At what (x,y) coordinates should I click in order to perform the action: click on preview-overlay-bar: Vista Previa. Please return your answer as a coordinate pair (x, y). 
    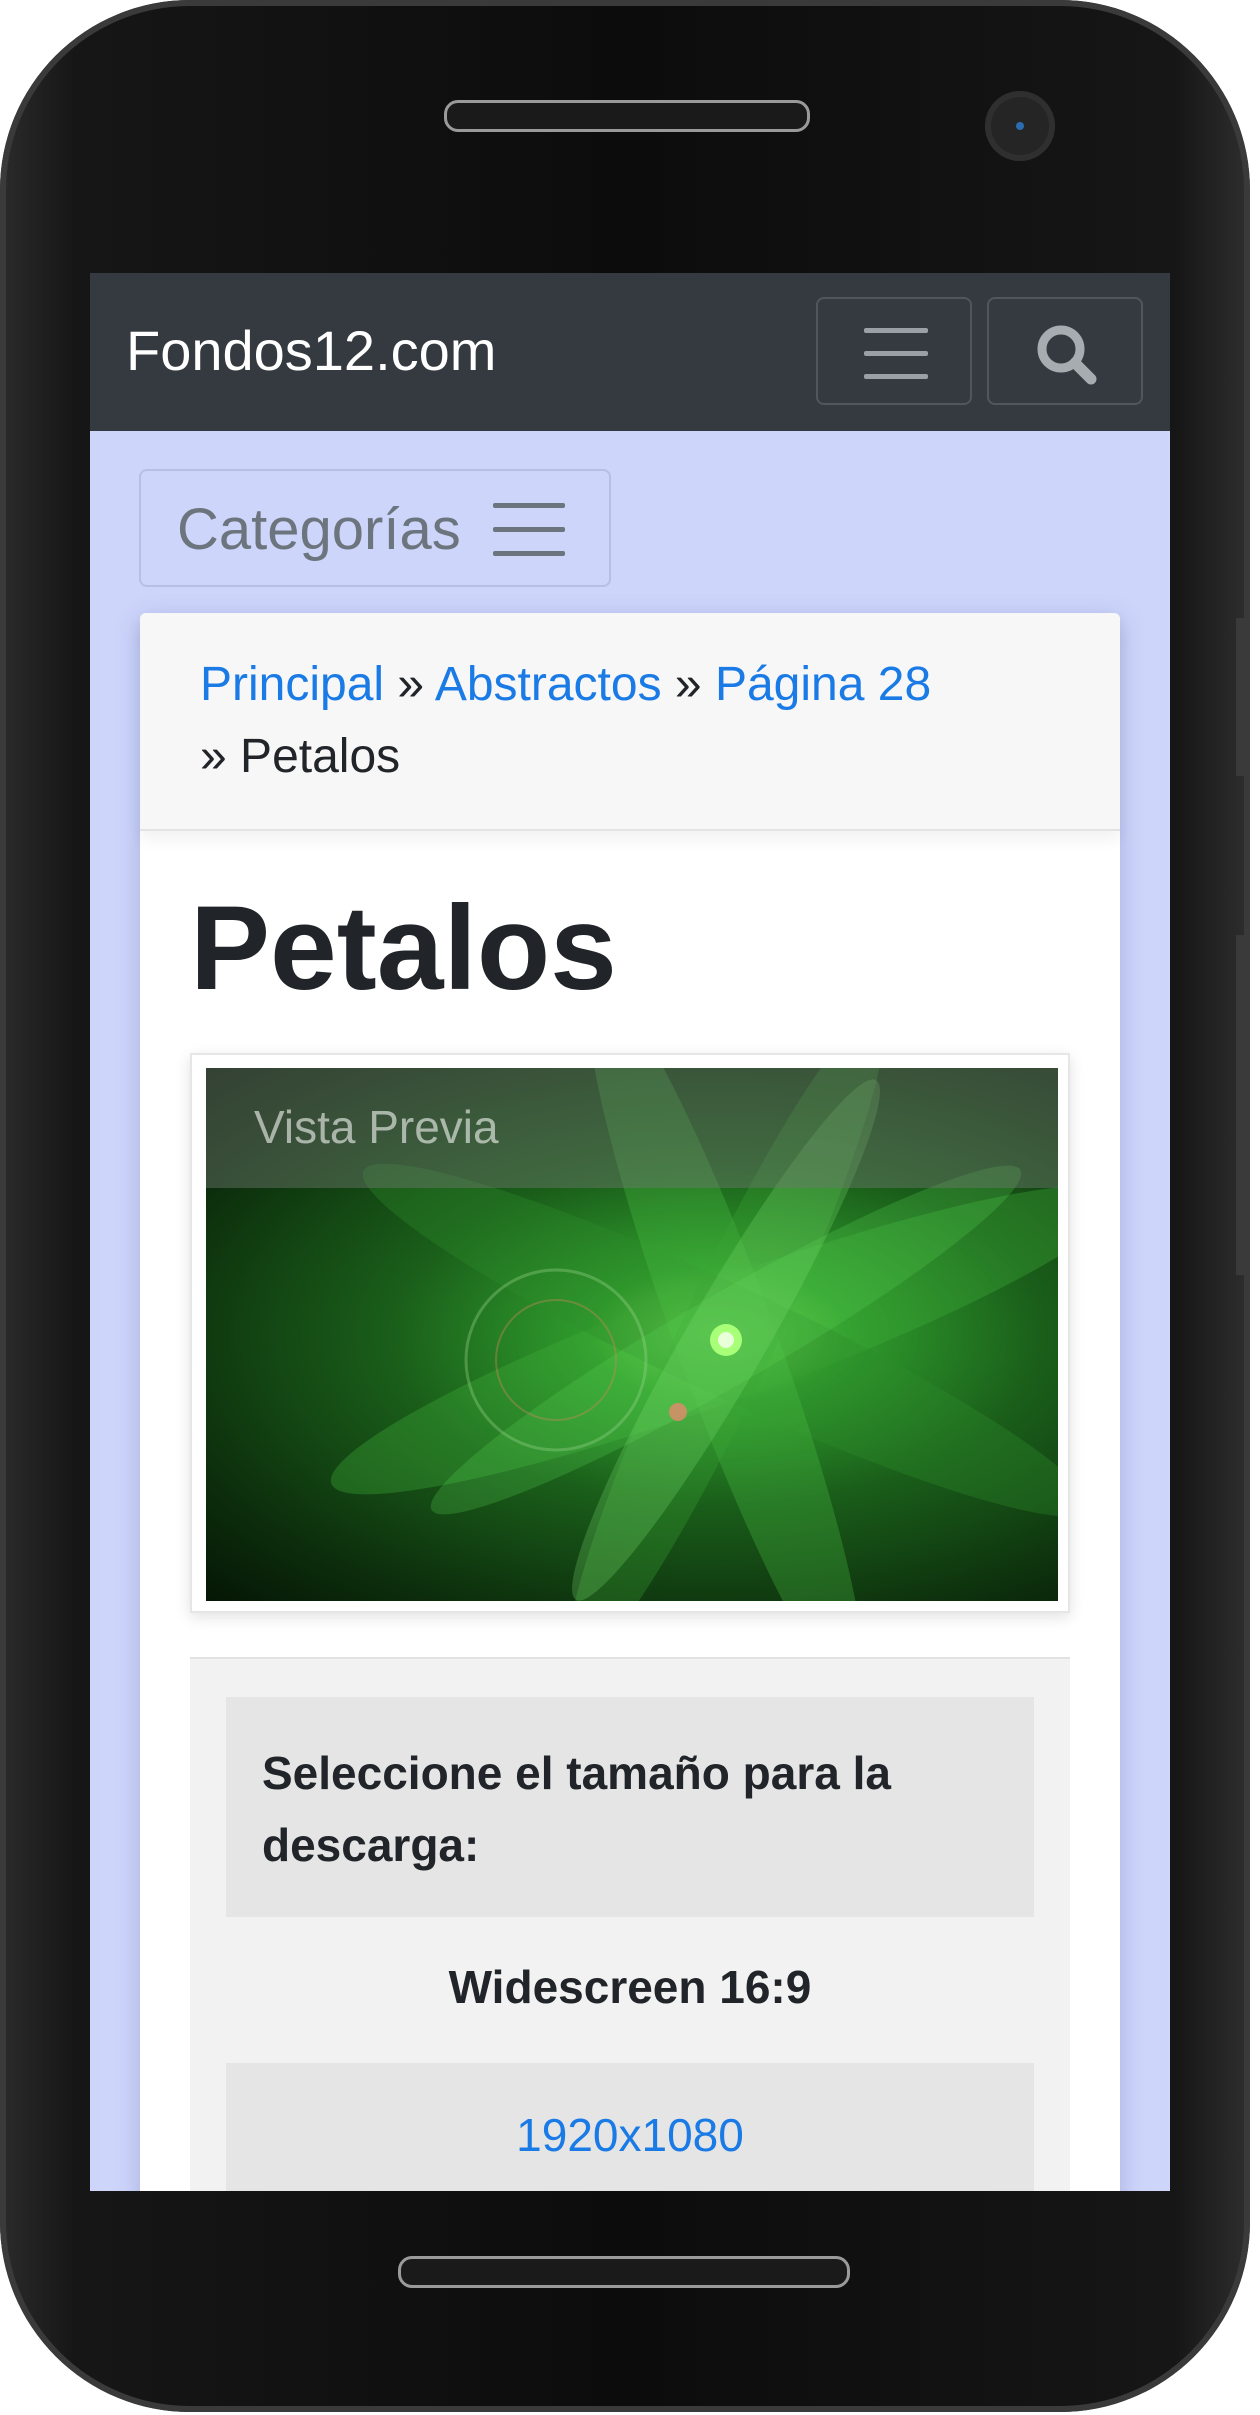
    Looking at the image, I should click on (632, 1128).